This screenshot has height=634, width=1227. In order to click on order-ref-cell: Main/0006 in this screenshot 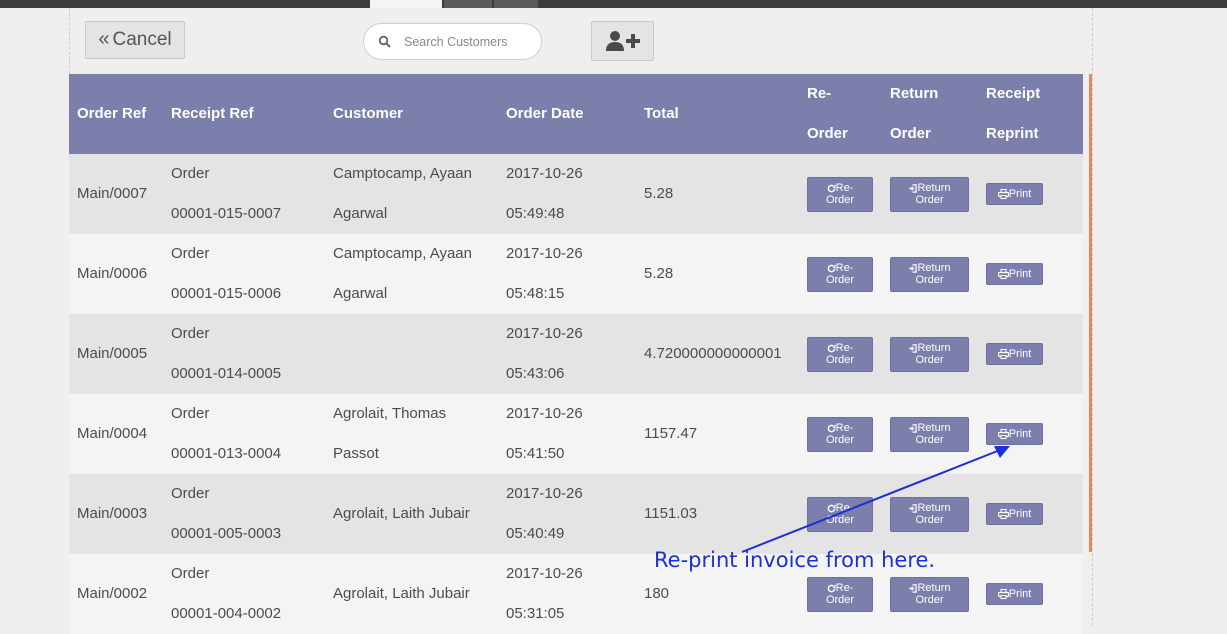, I will do `click(116, 274)`.